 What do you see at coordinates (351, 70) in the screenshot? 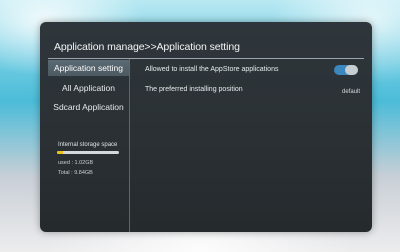
I see `toggle-knob` at bounding box center [351, 70].